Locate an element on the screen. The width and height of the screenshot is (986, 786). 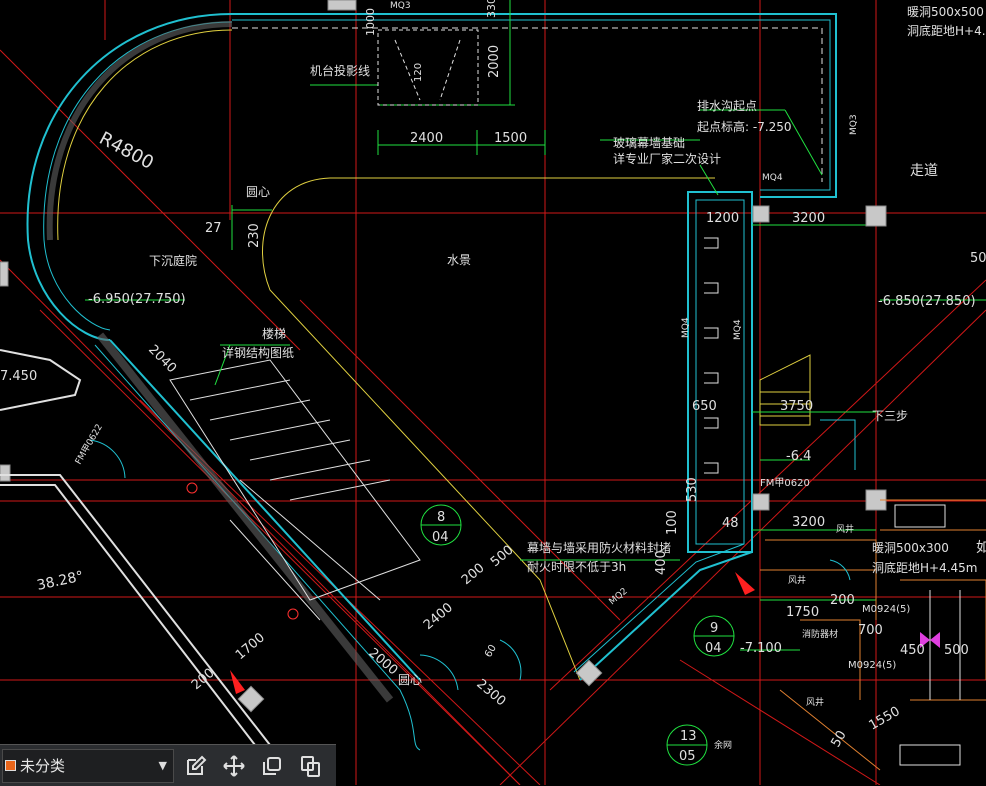
dim-3200a: 3200 is located at coordinates (808, 218).